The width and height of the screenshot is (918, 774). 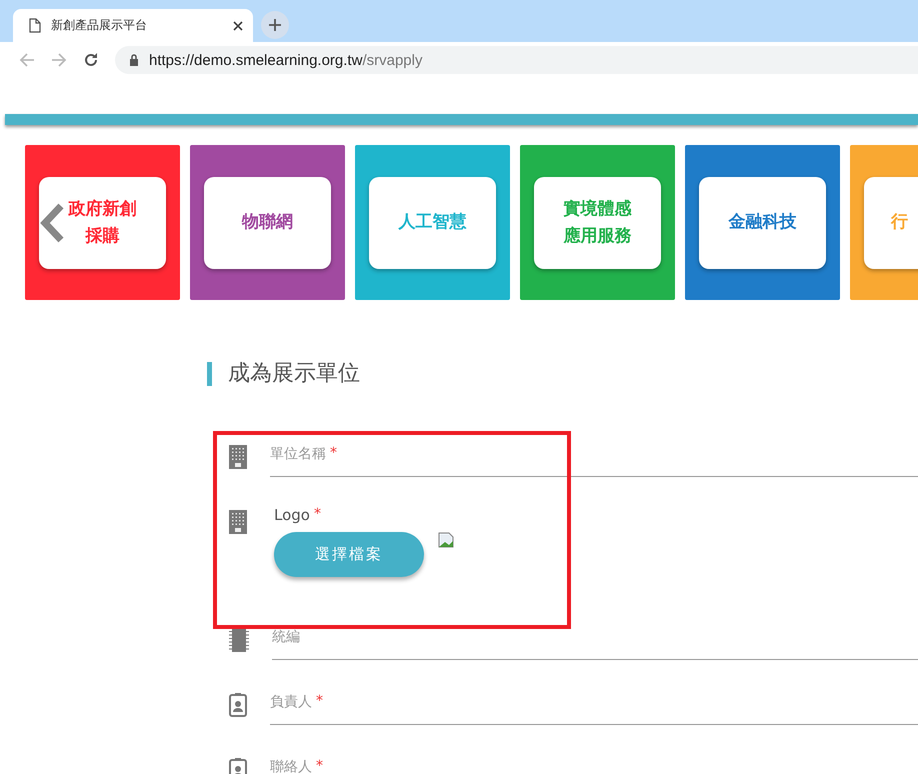 What do you see at coordinates (134, 60) in the screenshot?
I see `lock-icon` at bounding box center [134, 60].